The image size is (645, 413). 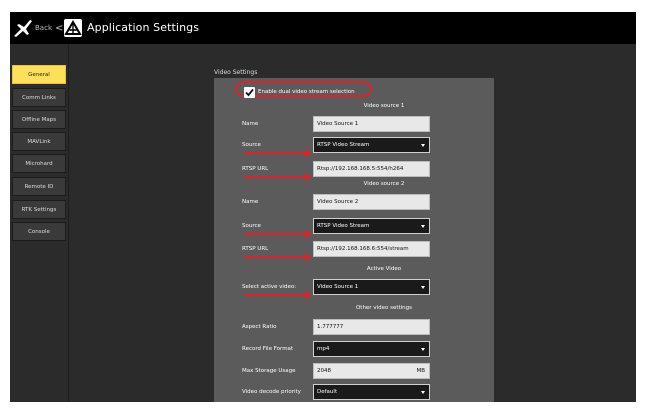 What do you see at coordinates (271, 392) in the screenshot?
I see `decode-priority-label: Video decode priority` at bounding box center [271, 392].